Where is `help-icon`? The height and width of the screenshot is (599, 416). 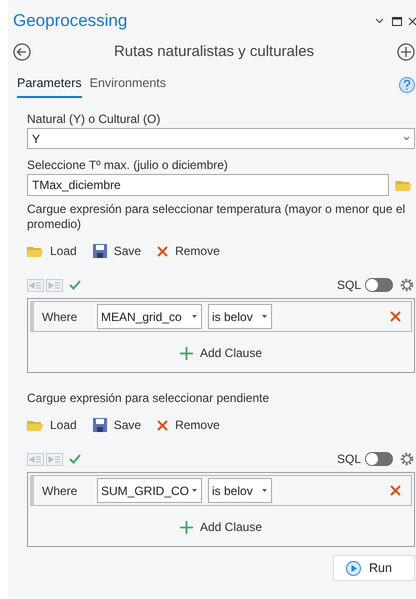
help-icon is located at coordinates (407, 85).